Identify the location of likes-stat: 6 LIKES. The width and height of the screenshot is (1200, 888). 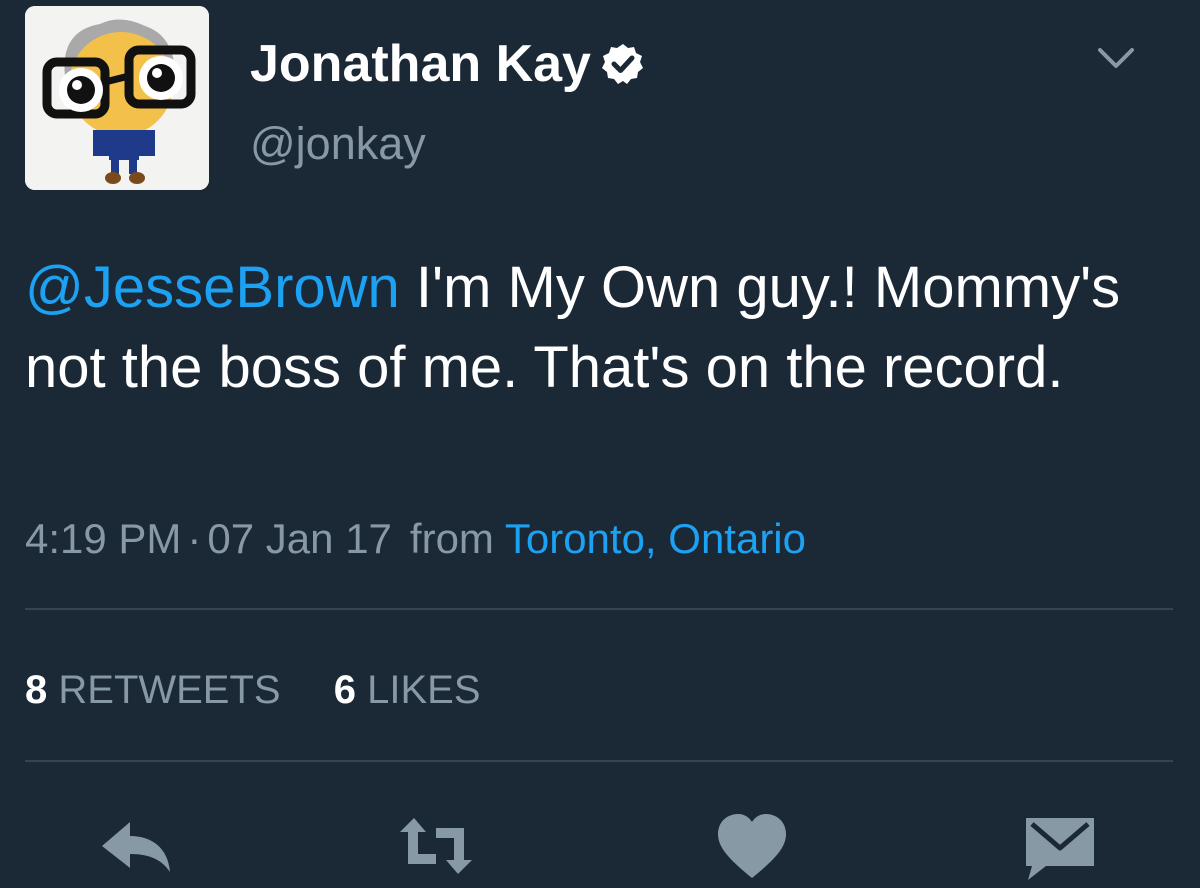
(407, 690).